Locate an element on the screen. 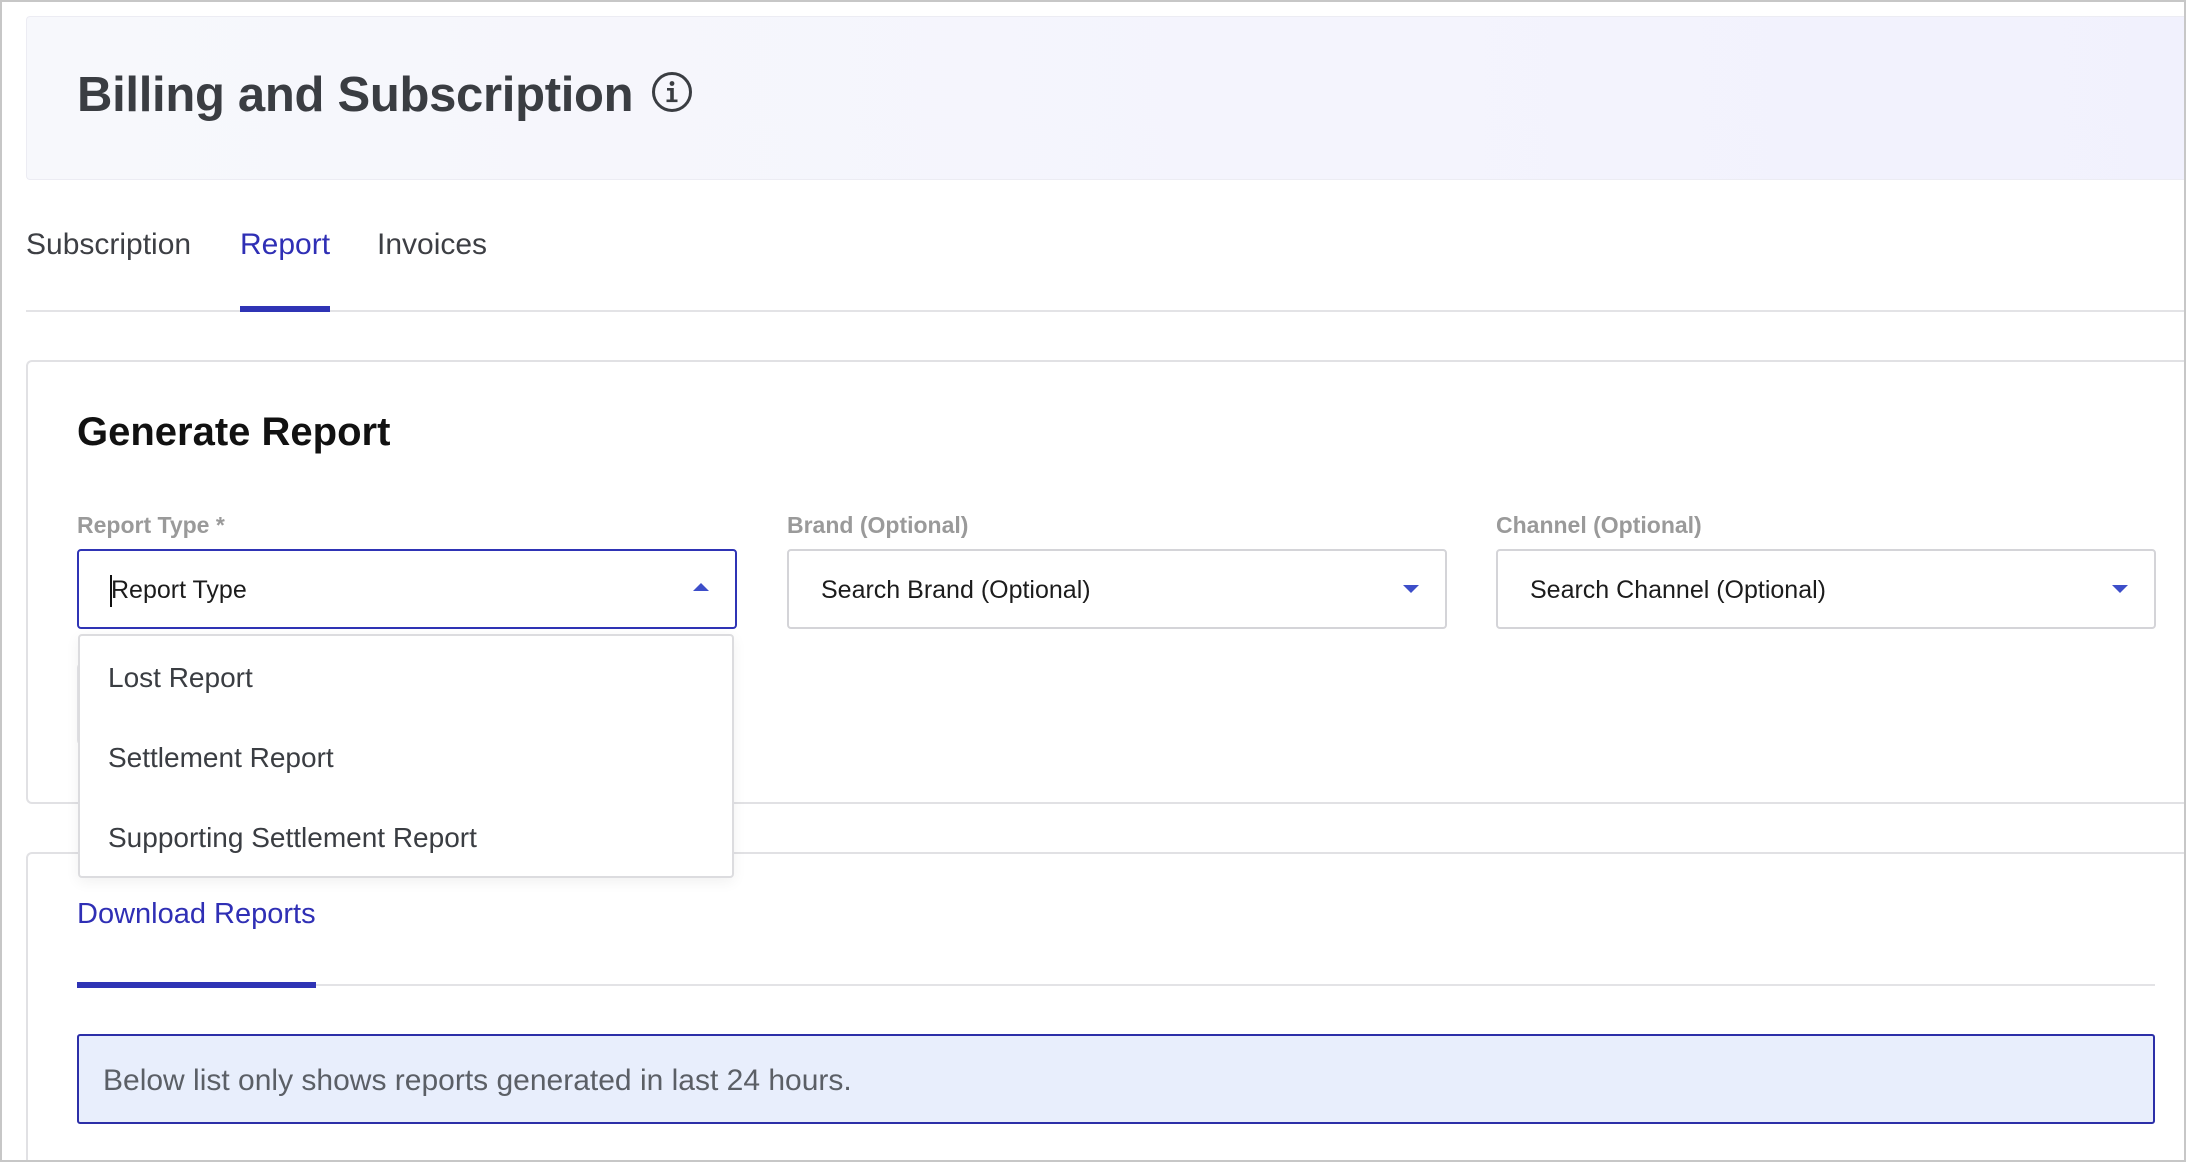 This screenshot has width=2186, height=1162. tab-label: Invoices is located at coordinates (432, 244).